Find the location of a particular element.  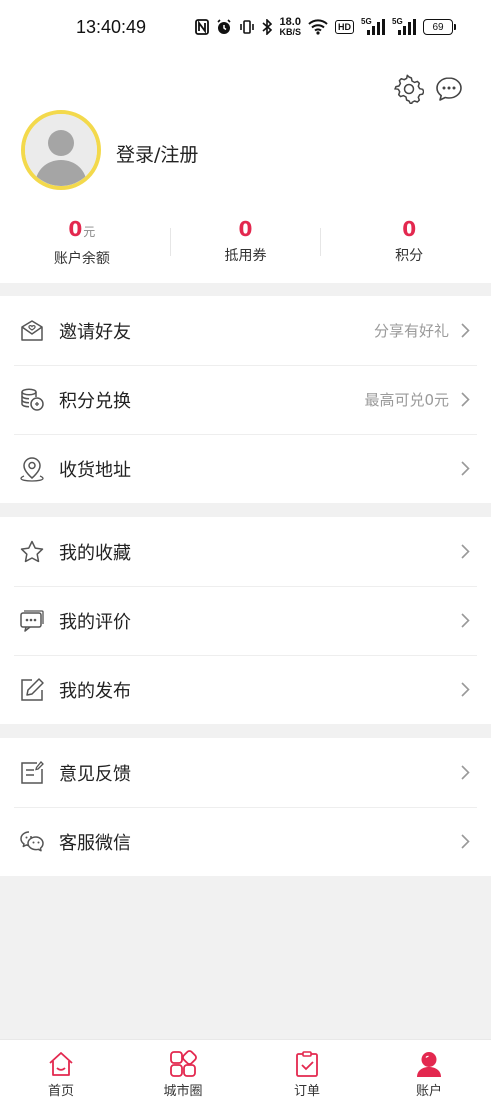

feedback-icon is located at coordinates (32, 773).